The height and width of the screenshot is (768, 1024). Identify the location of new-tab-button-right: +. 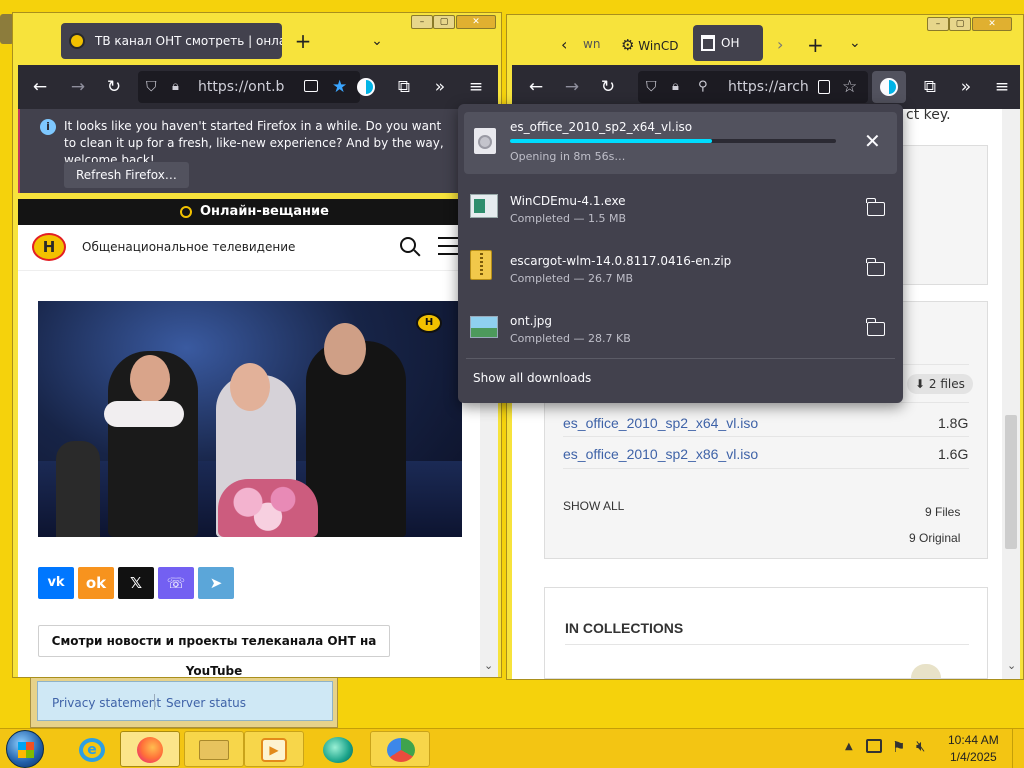
(815, 45).